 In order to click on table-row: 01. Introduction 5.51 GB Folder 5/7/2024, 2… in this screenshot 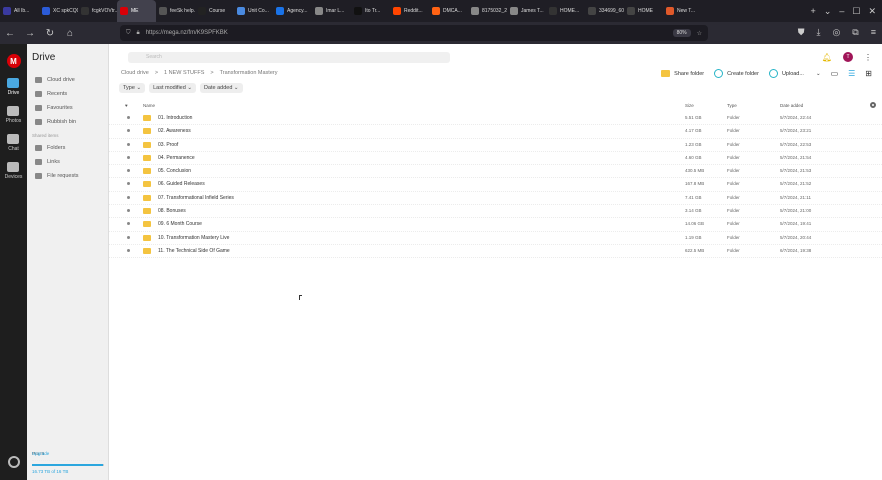, I will do `click(495, 119)`.